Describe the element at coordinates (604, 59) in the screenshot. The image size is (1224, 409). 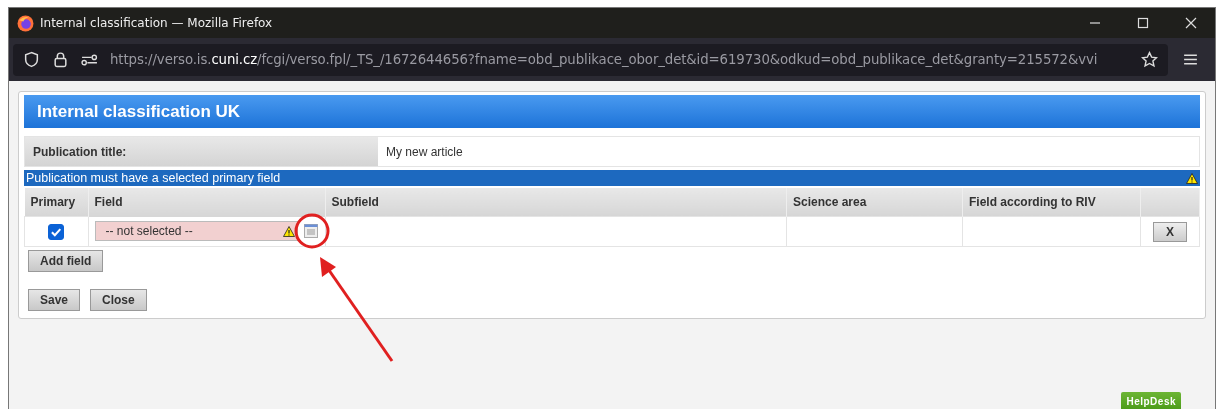
I see `url-text: https://verso.is.cuni.cz/fcgi/verso.fpl/_TS_/1672644656?fname=obd_publikace_obor_det&id=619730&odkud=obd_publikace_det&granty=215572&vvi` at that location.